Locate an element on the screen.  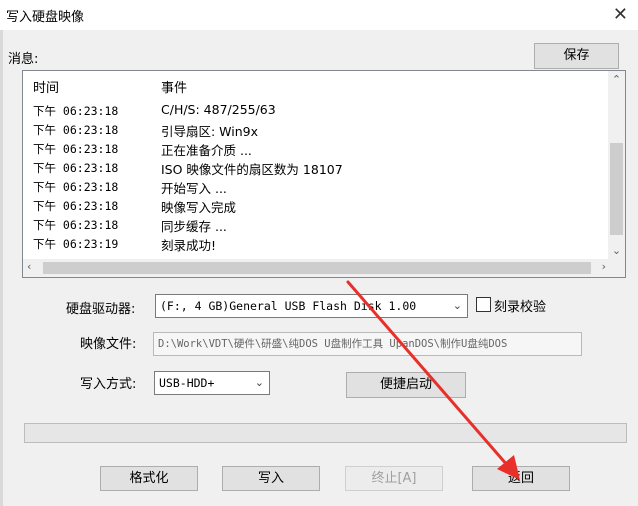
log-event: ISO 映像文件的扇区数为 18107 is located at coordinates (252, 169).